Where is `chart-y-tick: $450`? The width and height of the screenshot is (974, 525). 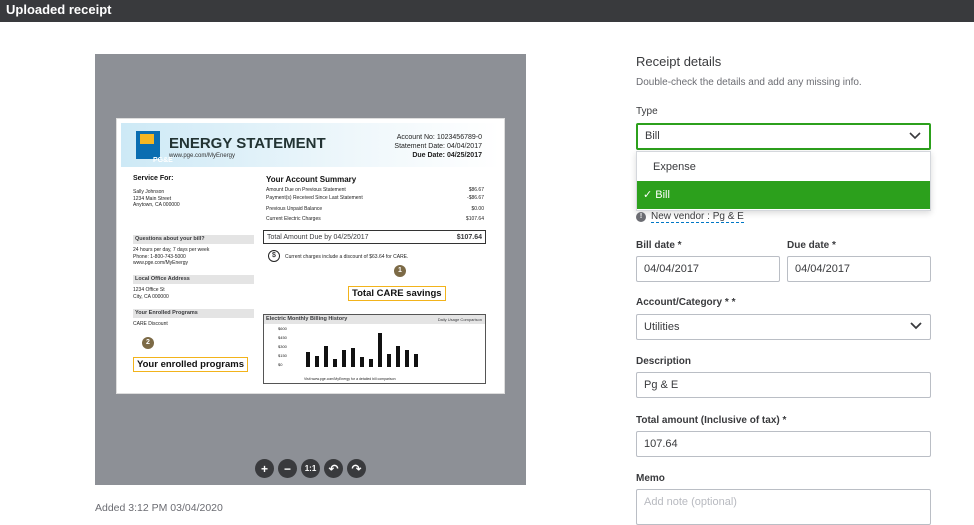 chart-y-tick: $450 is located at coordinates (282, 337).